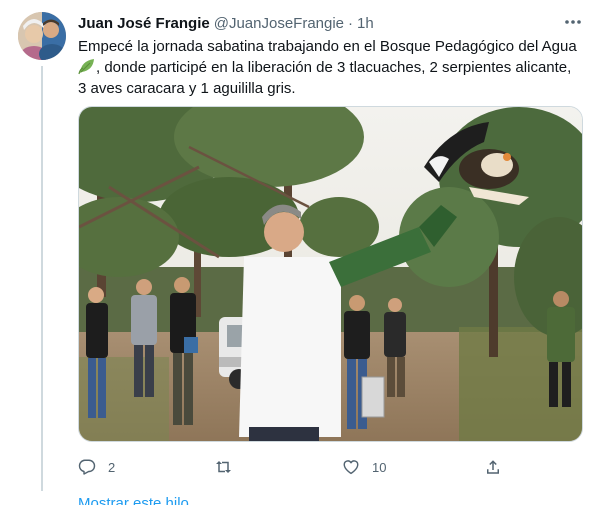  Describe the element at coordinates (365, 23) in the screenshot. I see `timestamp: 1h` at that location.